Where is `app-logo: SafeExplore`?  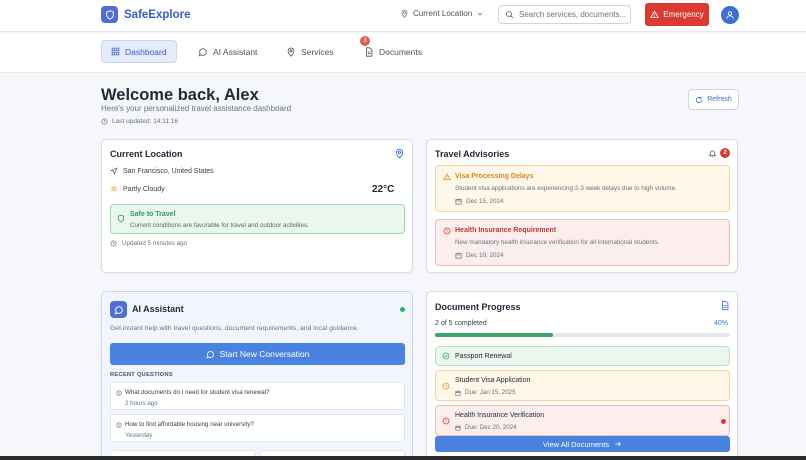 app-logo: SafeExplore is located at coordinates (145, 14).